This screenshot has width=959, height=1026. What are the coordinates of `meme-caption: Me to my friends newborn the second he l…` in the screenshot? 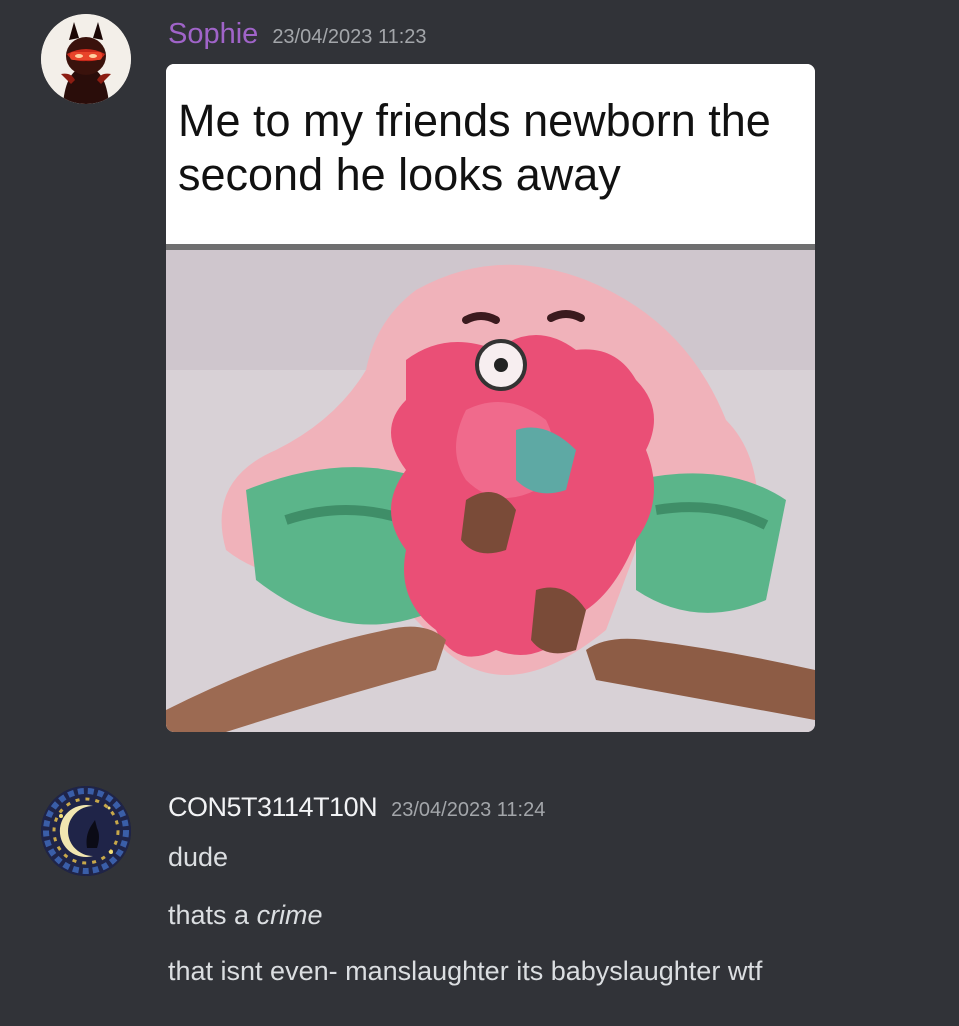 It's located at (474, 147).